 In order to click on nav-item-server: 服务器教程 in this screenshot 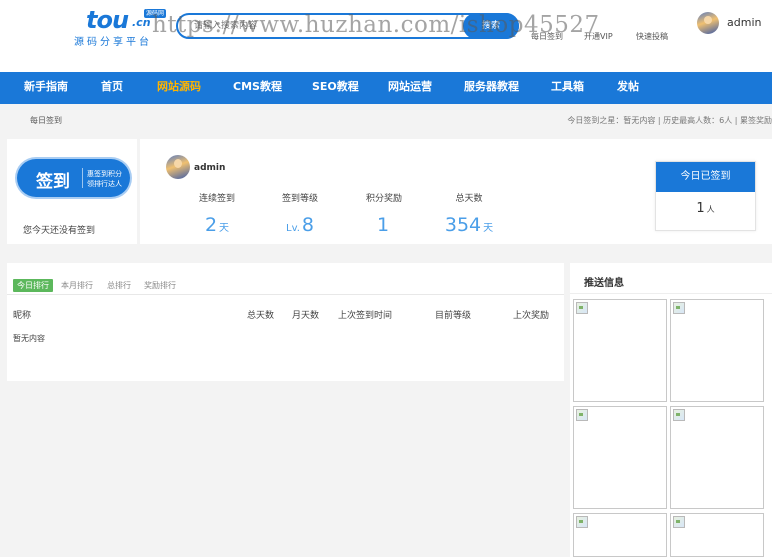, I will do `click(491, 88)`.